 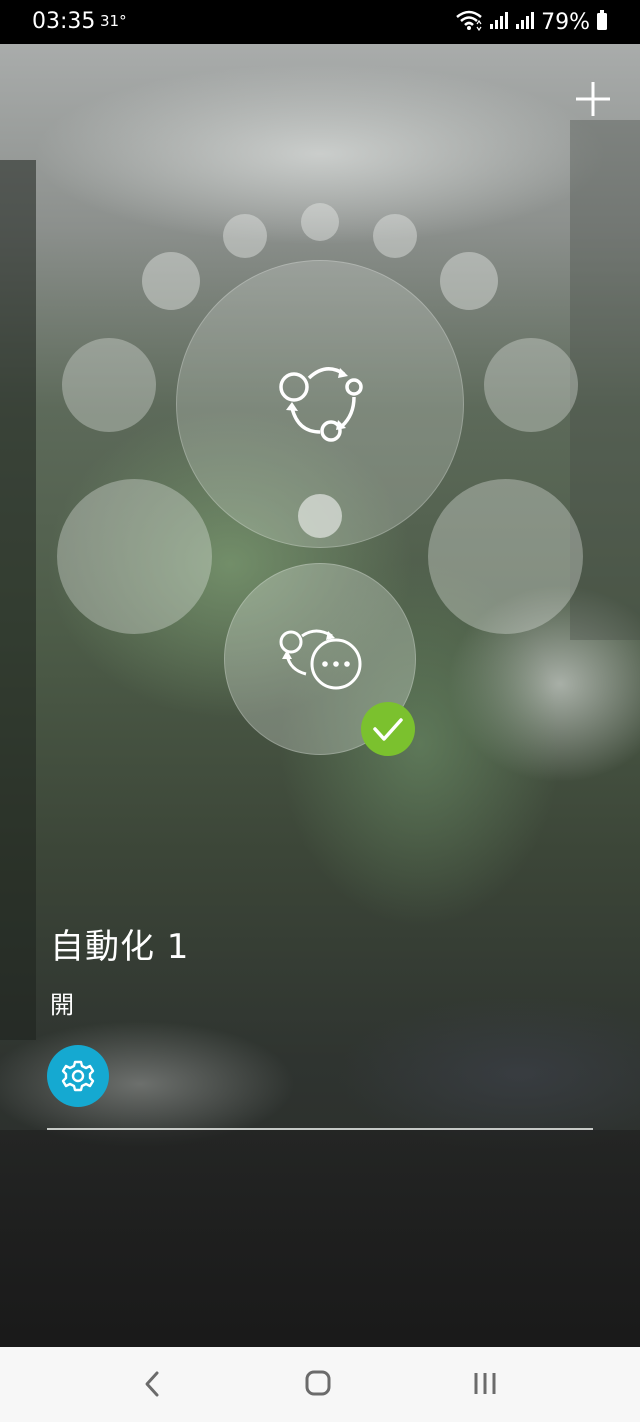 I want to click on status-time: 03:35, so click(x=64, y=21).